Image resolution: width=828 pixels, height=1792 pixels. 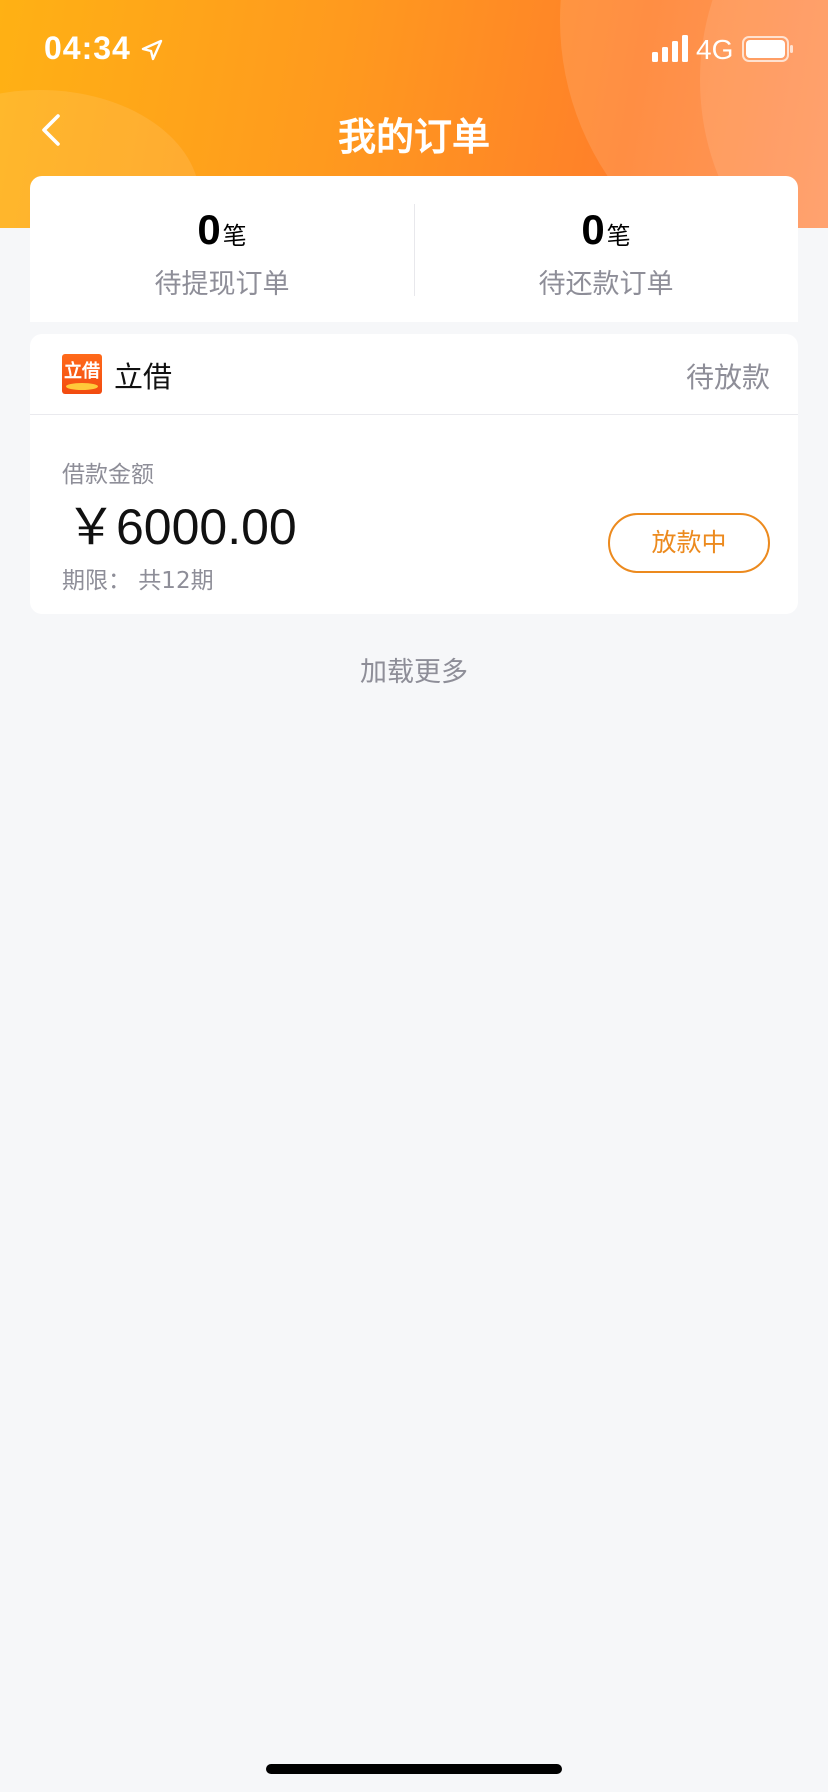 I want to click on amount-label: 借款金额, so click(x=108, y=475).